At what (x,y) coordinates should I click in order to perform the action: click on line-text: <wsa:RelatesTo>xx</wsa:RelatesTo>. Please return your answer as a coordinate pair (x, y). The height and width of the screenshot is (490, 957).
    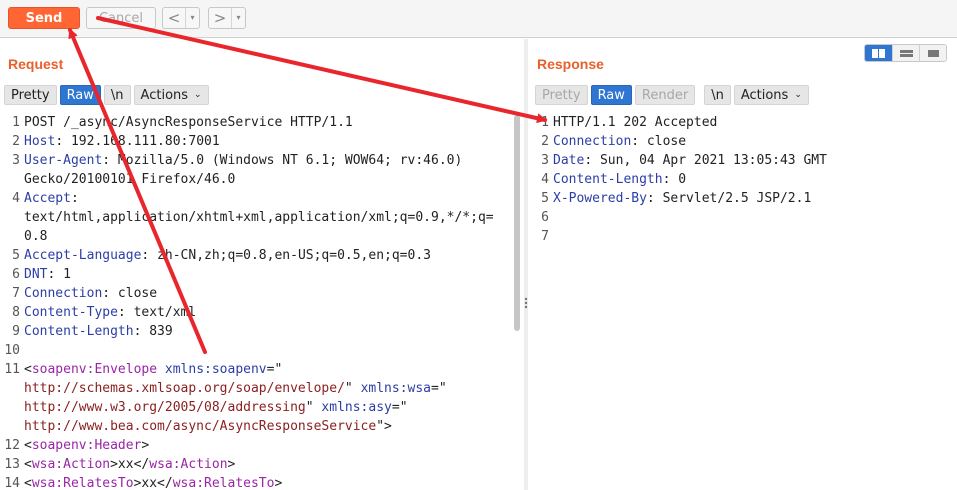
    Looking at the image, I should click on (153, 482).